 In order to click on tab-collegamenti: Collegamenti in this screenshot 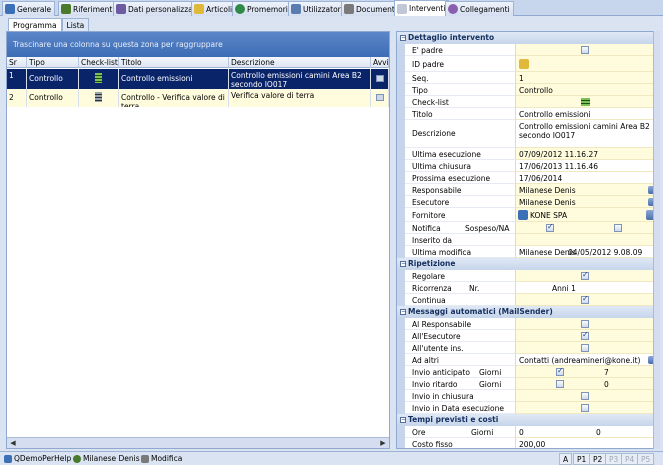, I will do `click(479, 8)`.